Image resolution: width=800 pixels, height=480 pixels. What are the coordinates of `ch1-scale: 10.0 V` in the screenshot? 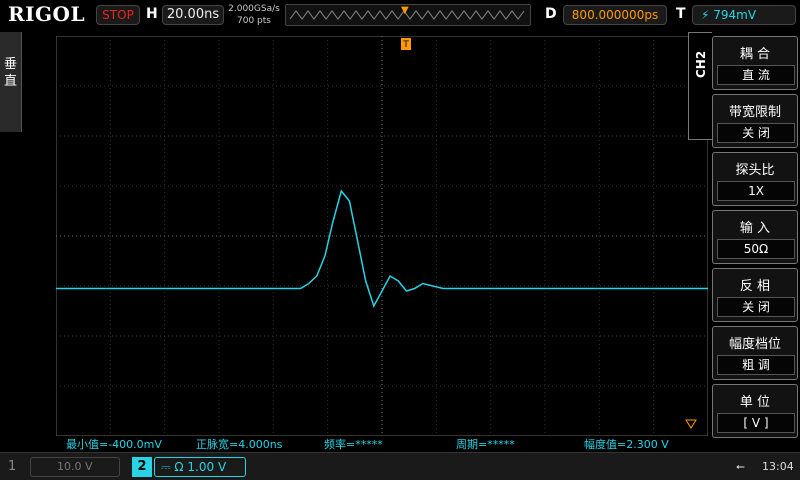 It's located at (75, 466).